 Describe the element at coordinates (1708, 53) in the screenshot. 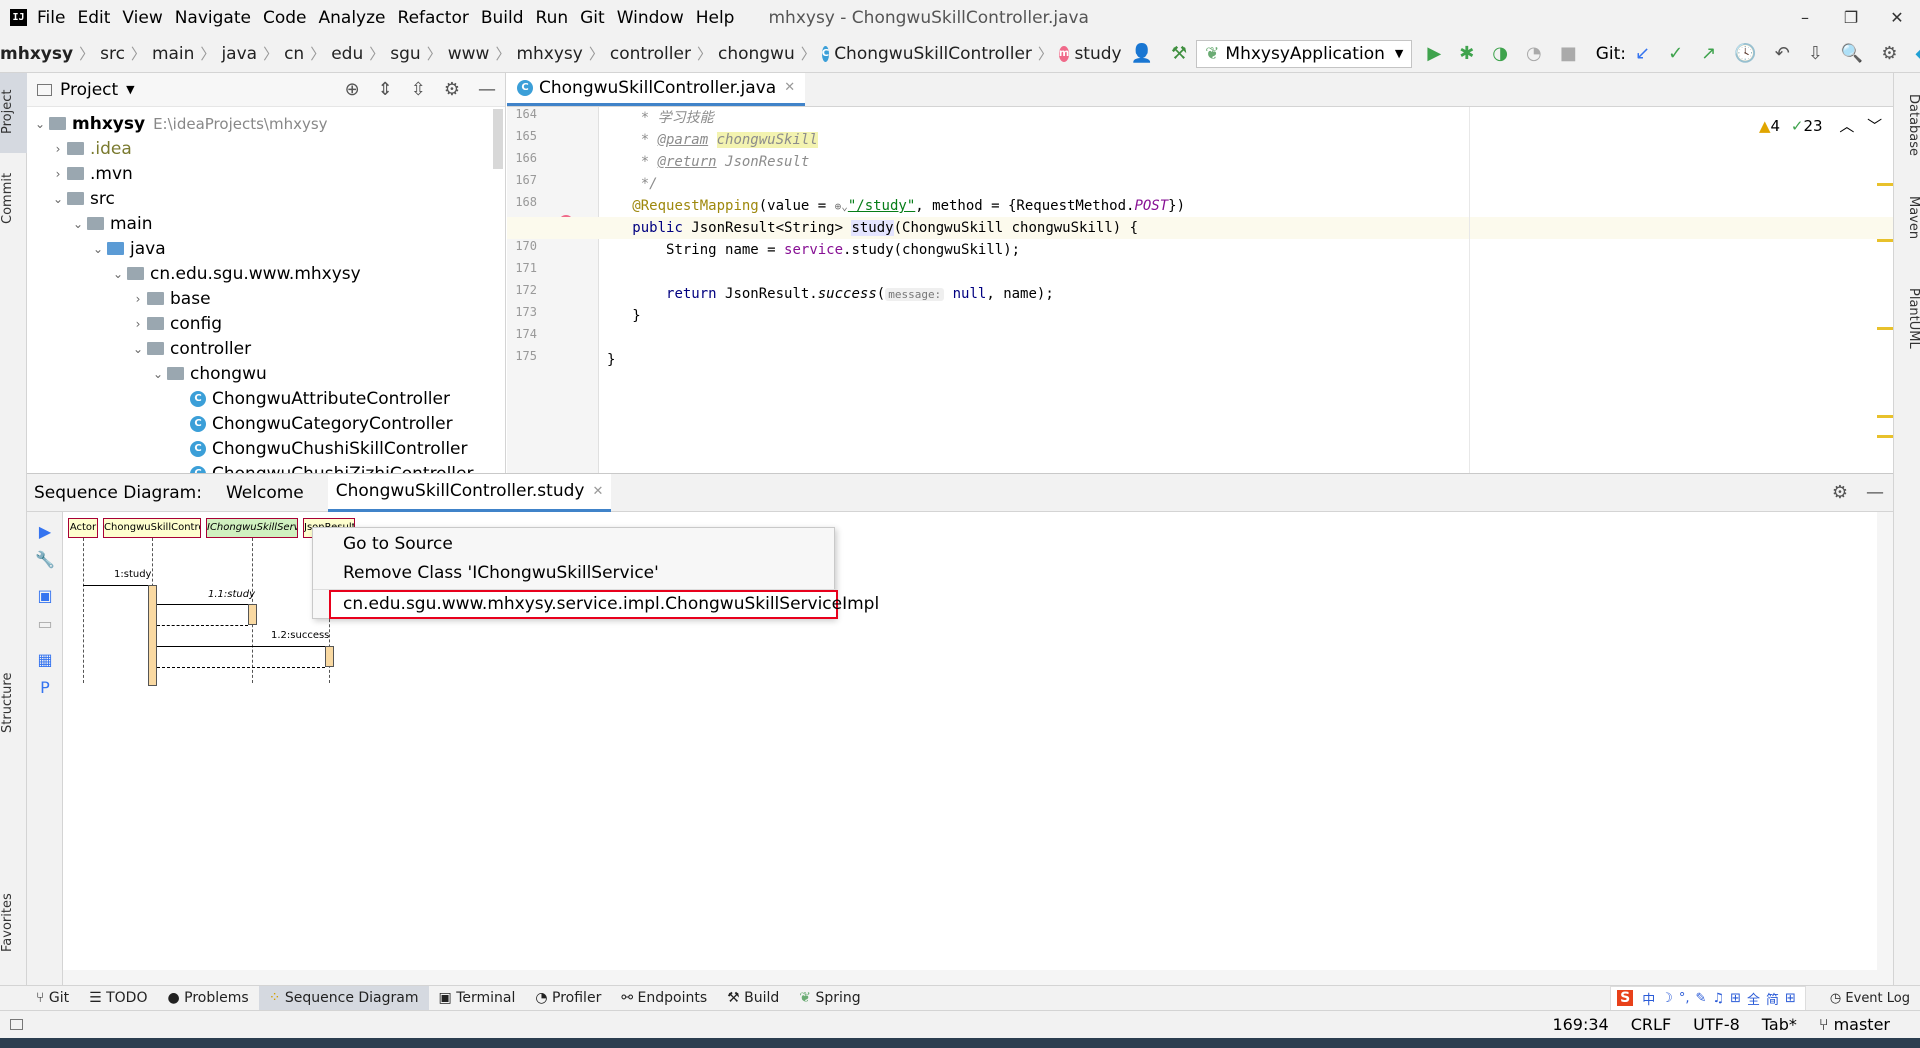

I see `git-push-icon: ↗` at that location.